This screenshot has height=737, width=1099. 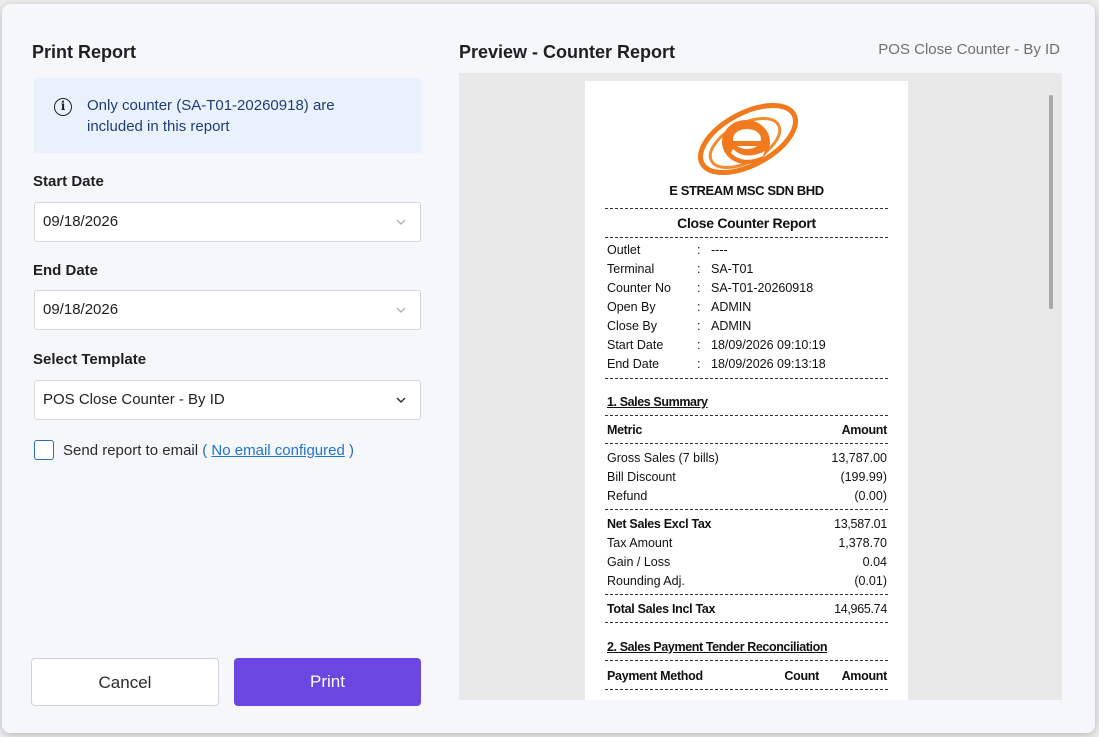 I want to click on preview-template-name: POS Close Counter - By ID, so click(x=969, y=49).